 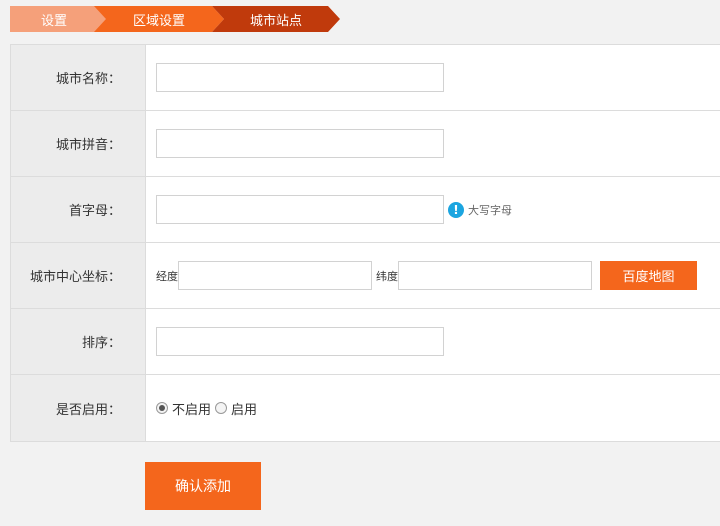 I want to click on city-pinyin-field-cell, so click(x=433, y=143).